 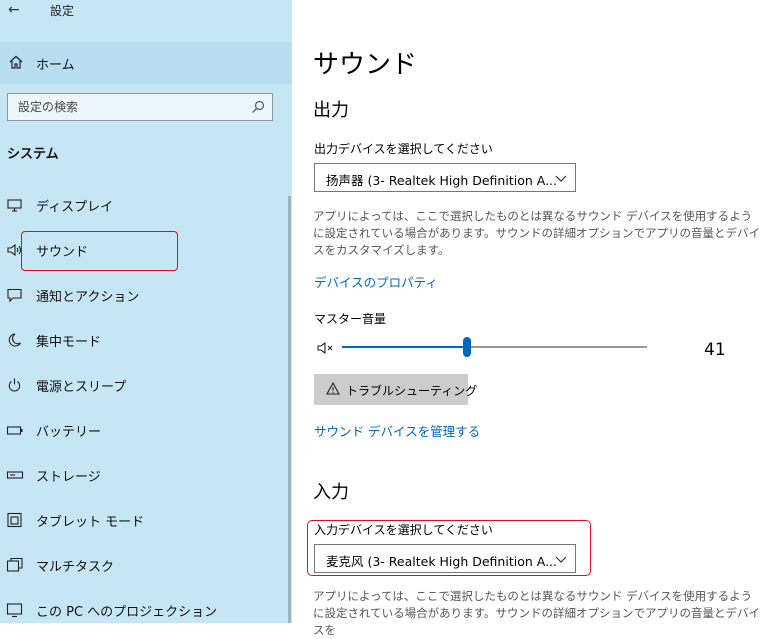 What do you see at coordinates (15, 475) in the screenshot?
I see `storage-icon` at bounding box center [15, 475].